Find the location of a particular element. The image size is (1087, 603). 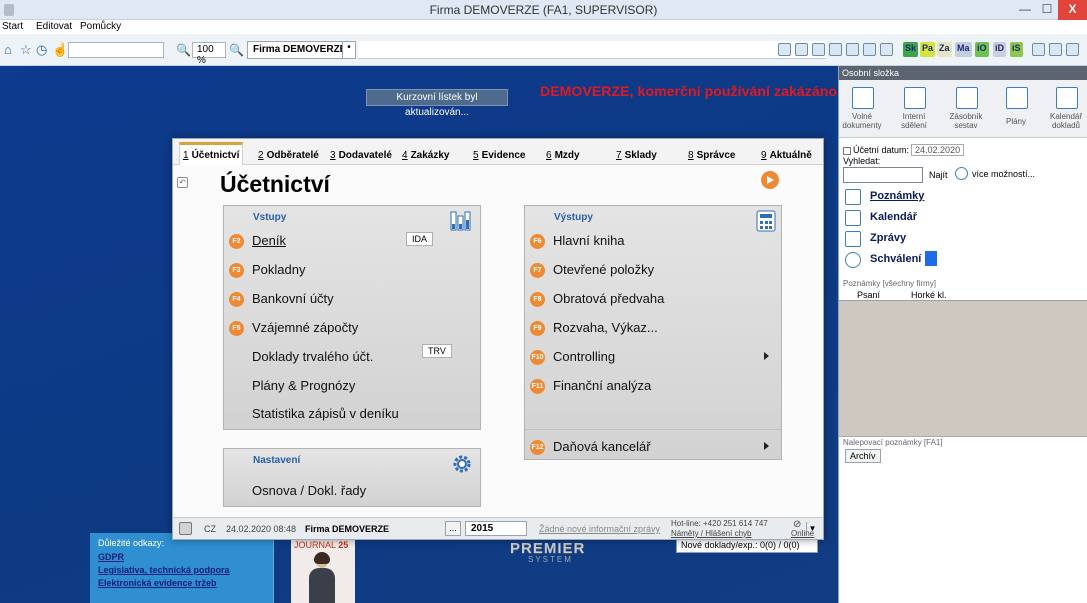

tab-sklady: 7 Sklady is located at coordinates (636, 153).